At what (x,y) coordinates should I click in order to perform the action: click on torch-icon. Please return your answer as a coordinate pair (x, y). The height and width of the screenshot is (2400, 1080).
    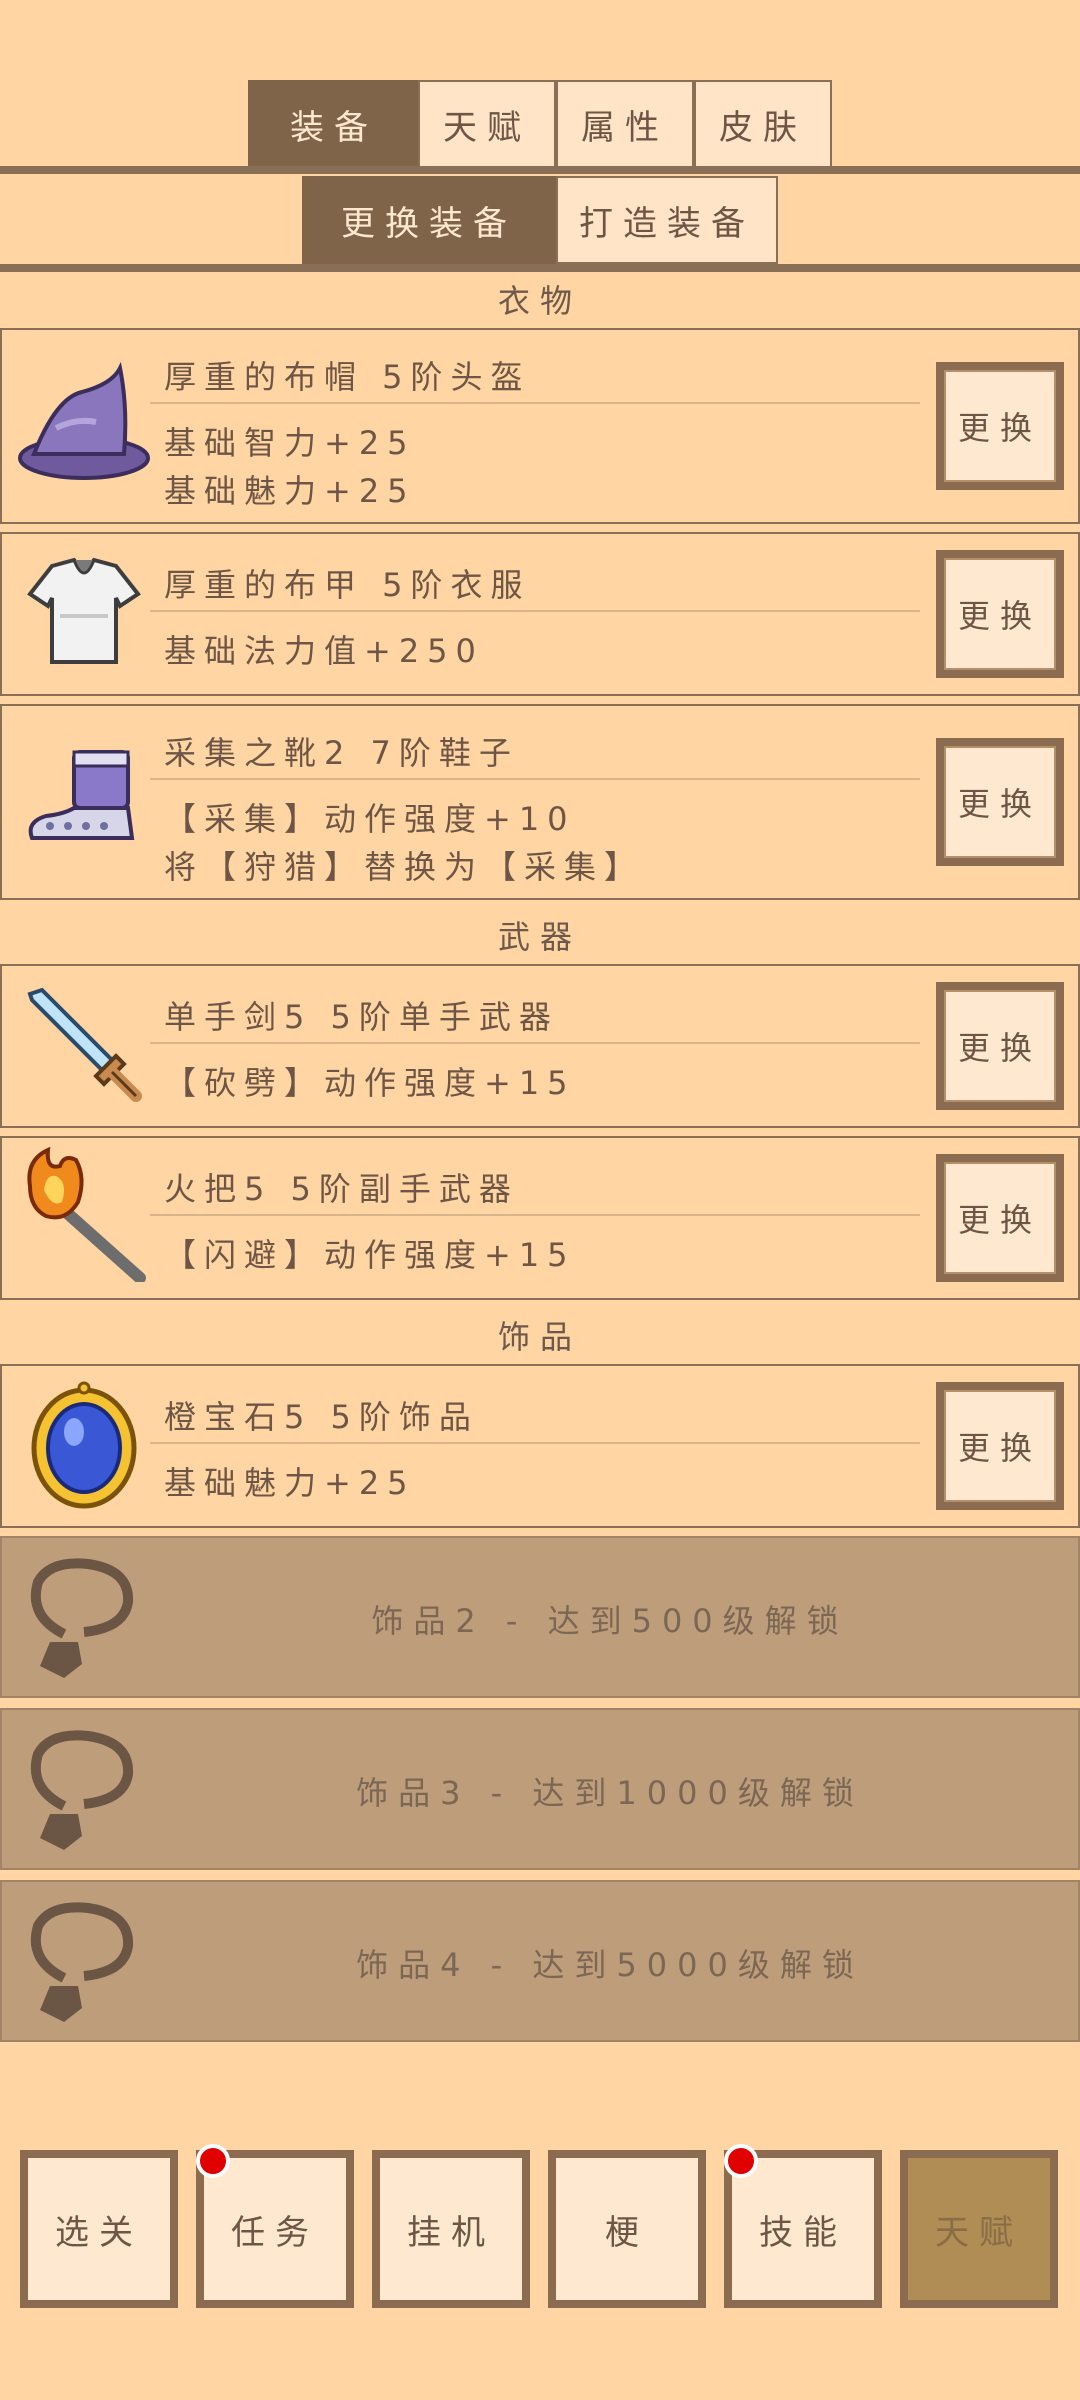
    Looking at the image, I should click on (84, 1215).